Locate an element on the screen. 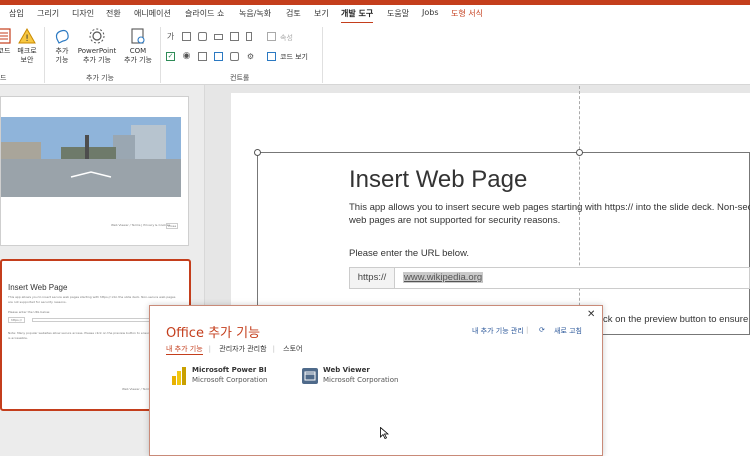 This screenshot has width=750, height=456. power-bi-icon is located at coordinates (179, 376).